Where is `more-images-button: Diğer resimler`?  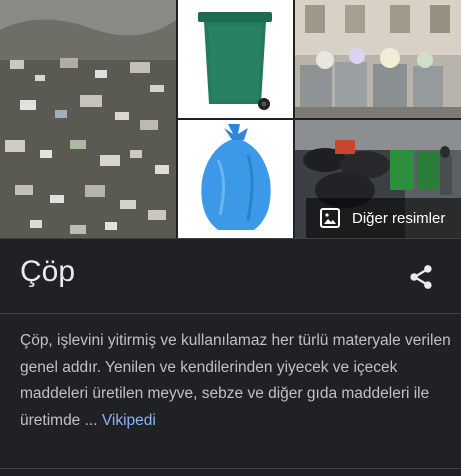
more-images-button: Diğer resimler is located at coordinates (383, 218).